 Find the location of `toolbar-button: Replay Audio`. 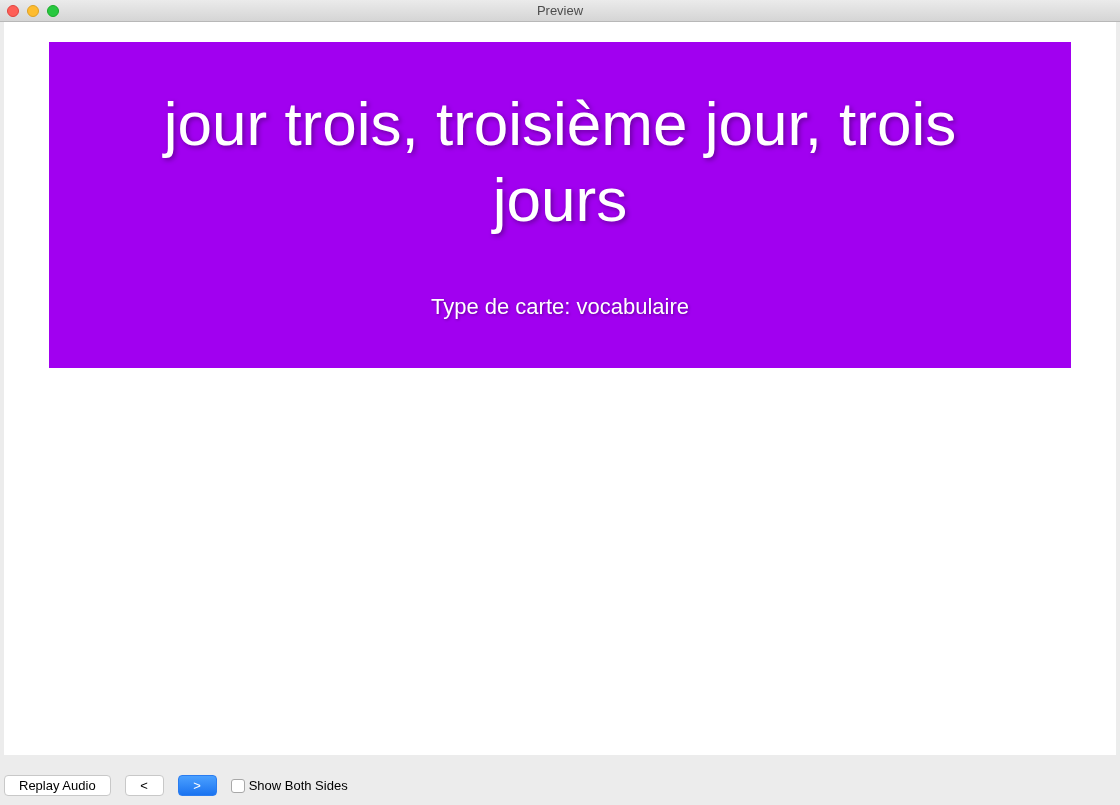

toolbar-button: Replay Audio is located at coordinates (57, 785).